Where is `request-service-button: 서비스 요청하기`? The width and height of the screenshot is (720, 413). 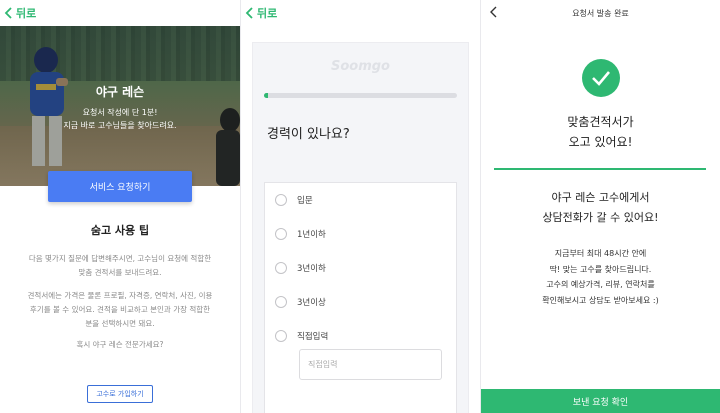 request-service-button: 서비스 요청하기 is located at coordinates (120, 186).